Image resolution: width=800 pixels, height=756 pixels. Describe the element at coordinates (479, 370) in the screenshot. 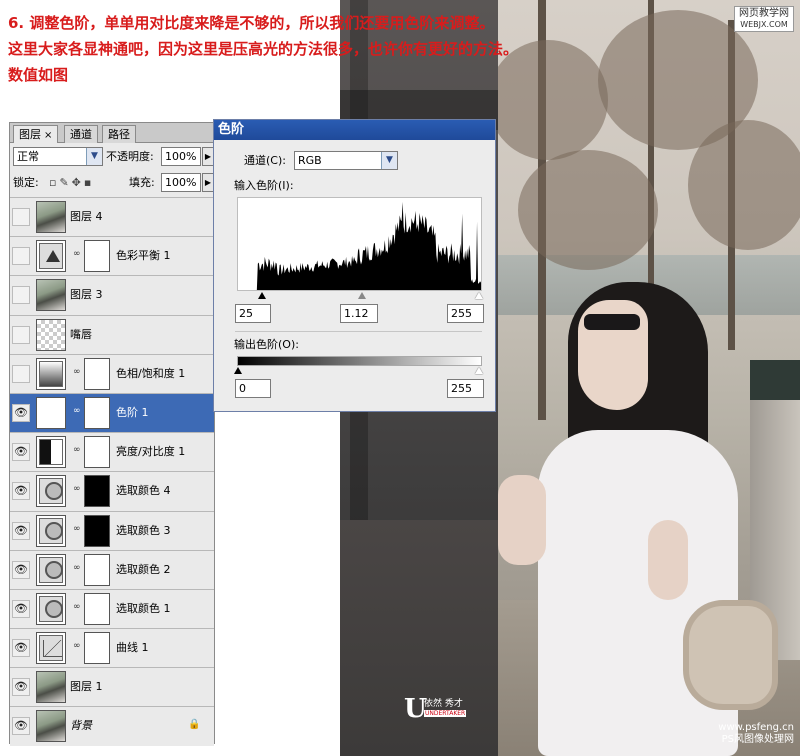

I see `output-white-slider` at that location.